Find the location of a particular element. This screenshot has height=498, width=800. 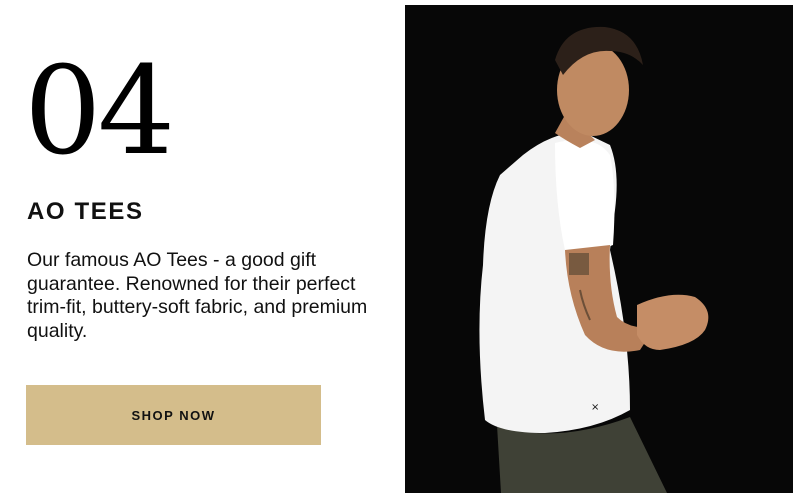

product-title: AO TEES is located at coordinates (85, 211).